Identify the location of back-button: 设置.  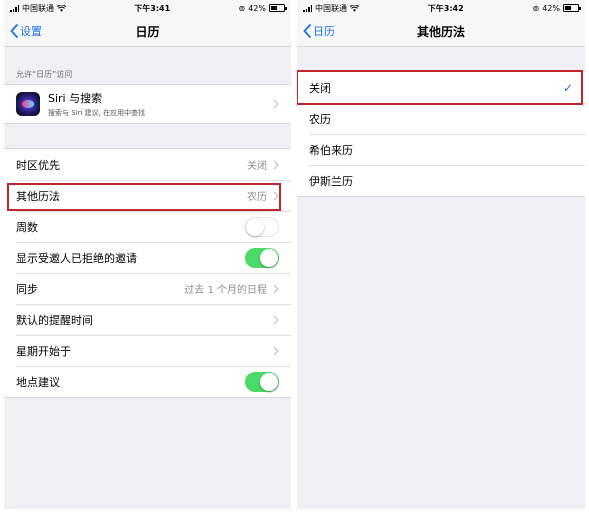
(26, 31).